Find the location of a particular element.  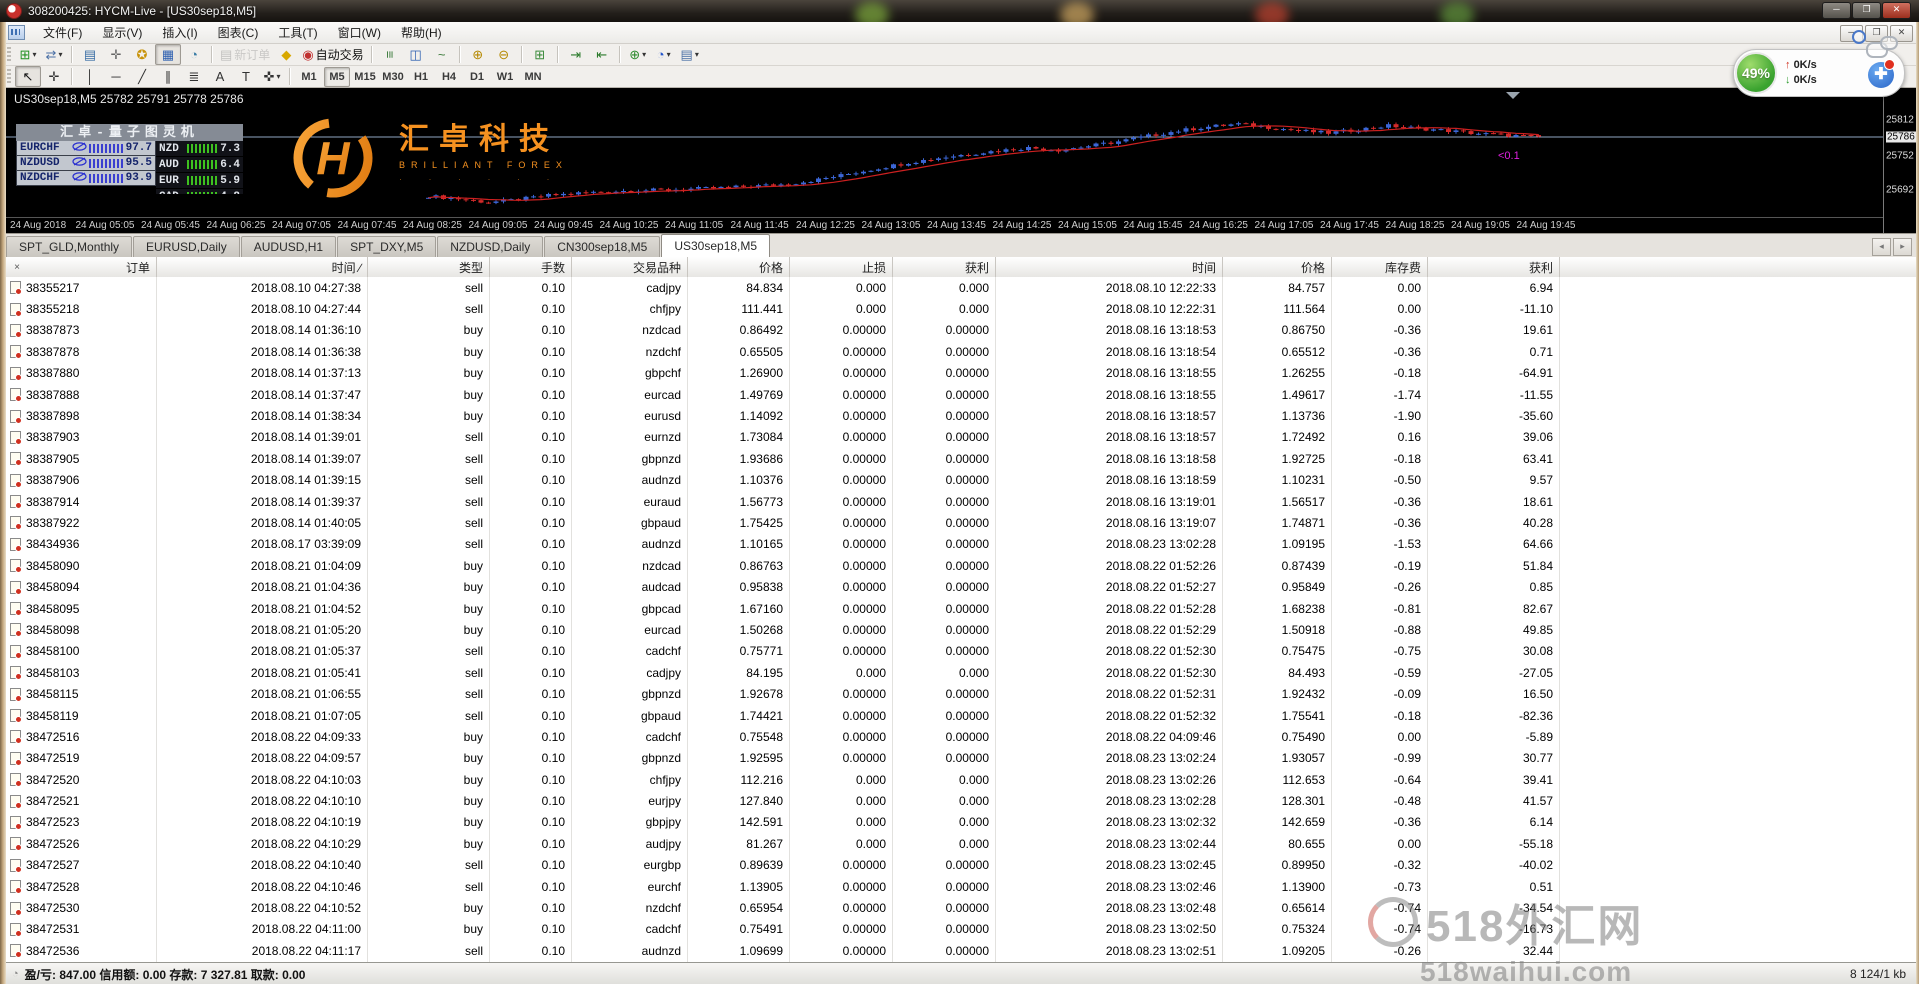

column-header-6: 止损 is located at coordinates (841, 267).